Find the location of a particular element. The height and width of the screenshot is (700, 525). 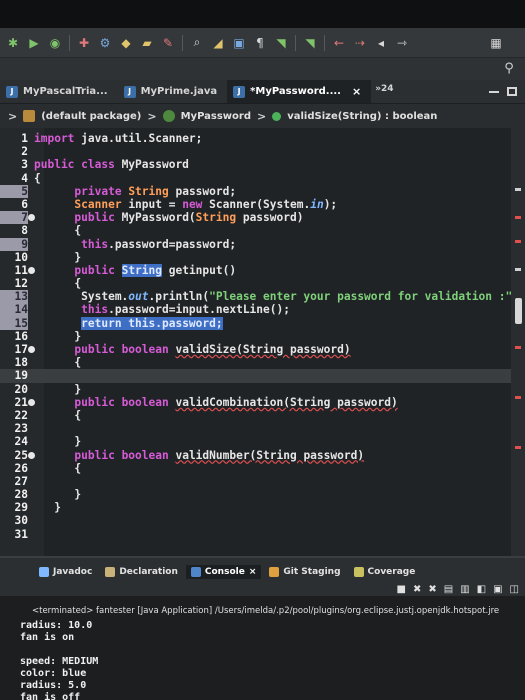

code-line: 1 import java.util.Scanner; is located at coordinates (262, 138).